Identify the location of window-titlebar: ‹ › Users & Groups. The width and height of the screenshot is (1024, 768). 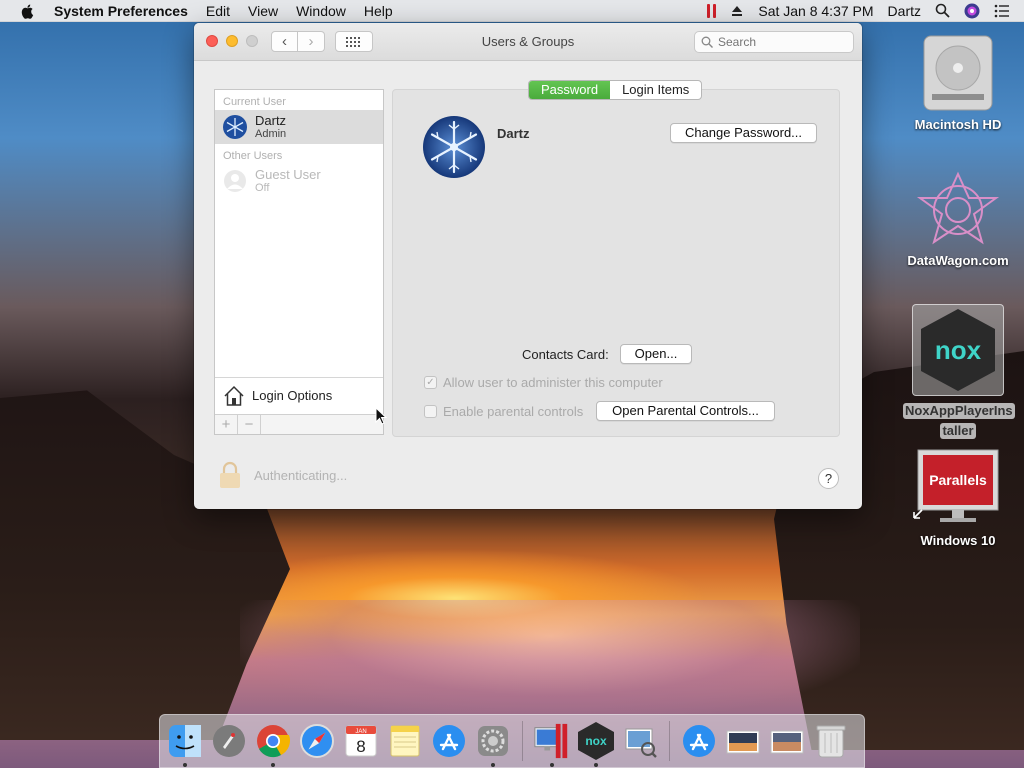
(528, 42).